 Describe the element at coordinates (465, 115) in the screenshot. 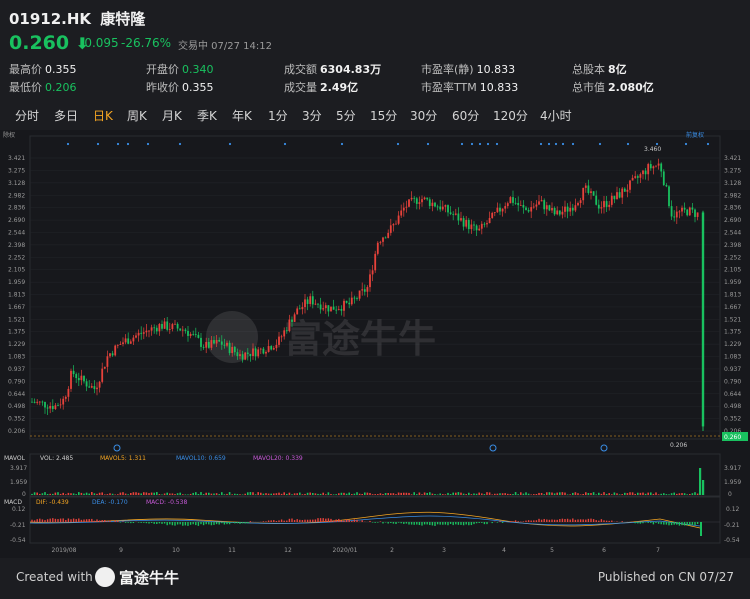

I see `tab-60min: 60分` at that location.